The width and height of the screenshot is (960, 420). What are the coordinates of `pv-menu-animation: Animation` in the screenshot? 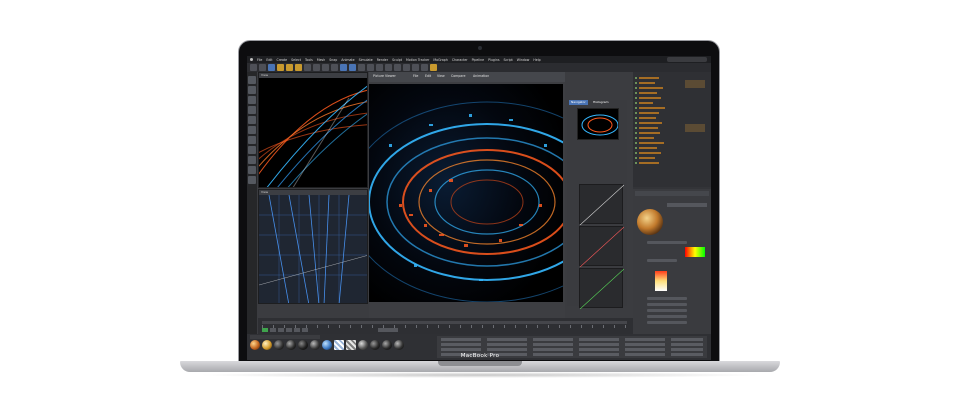 It's located at (481, 76).